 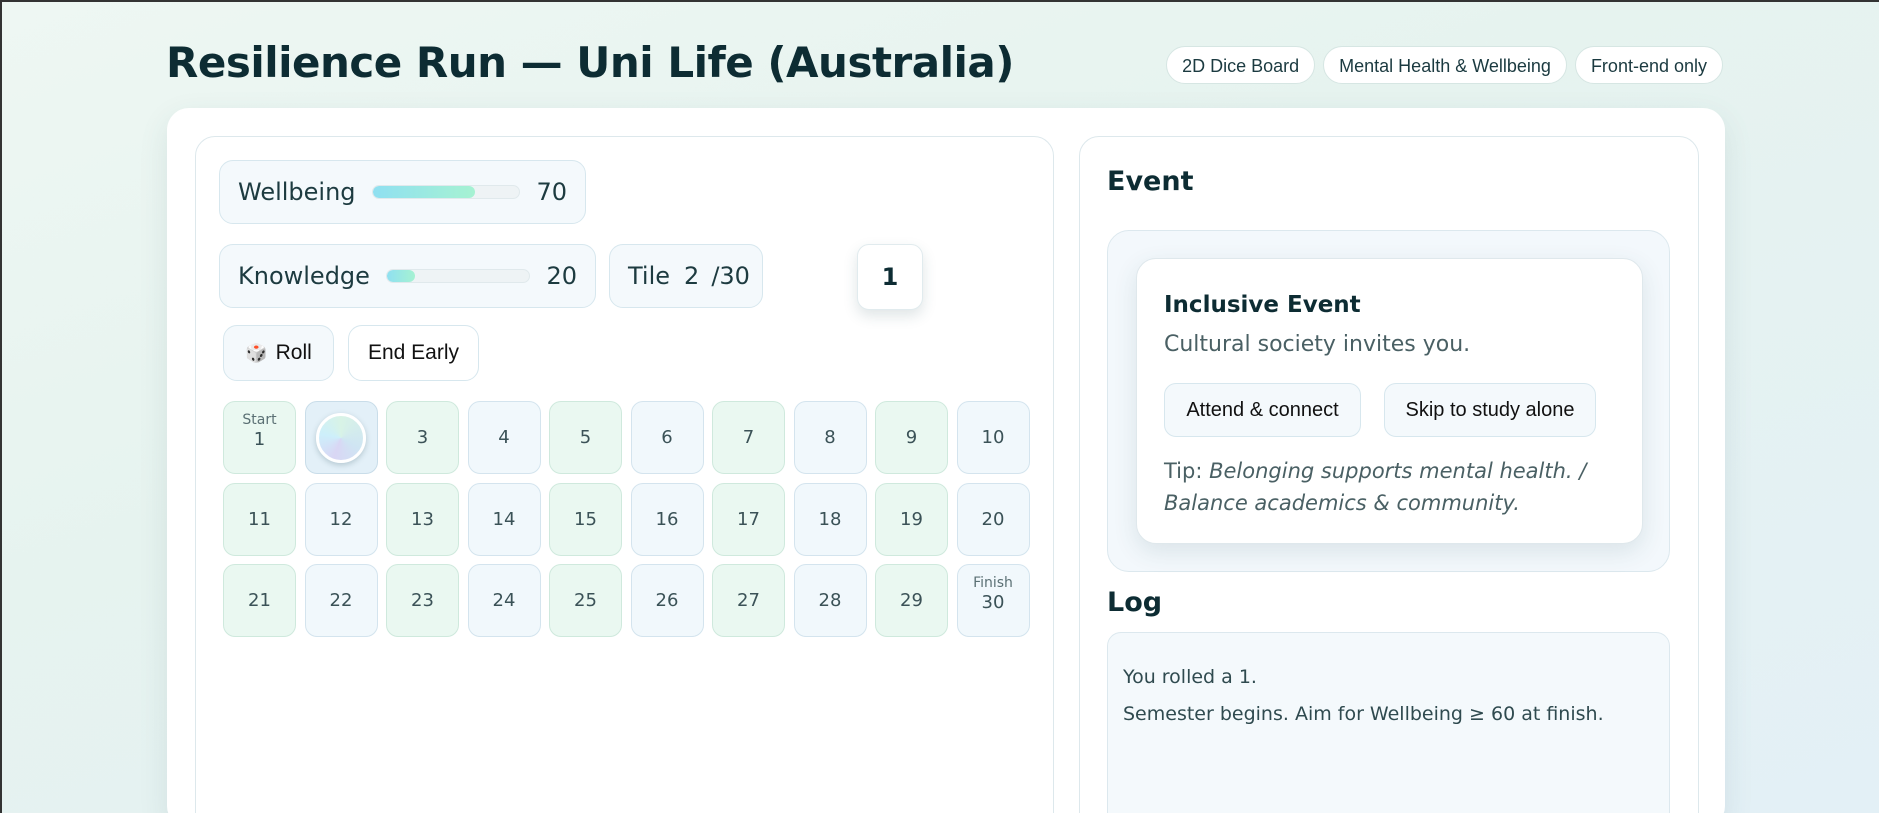 What do you see at coordinates (293, 352) in the screenshot?
I see `roll-button-label: Roll` at bounding box center [293, 352].